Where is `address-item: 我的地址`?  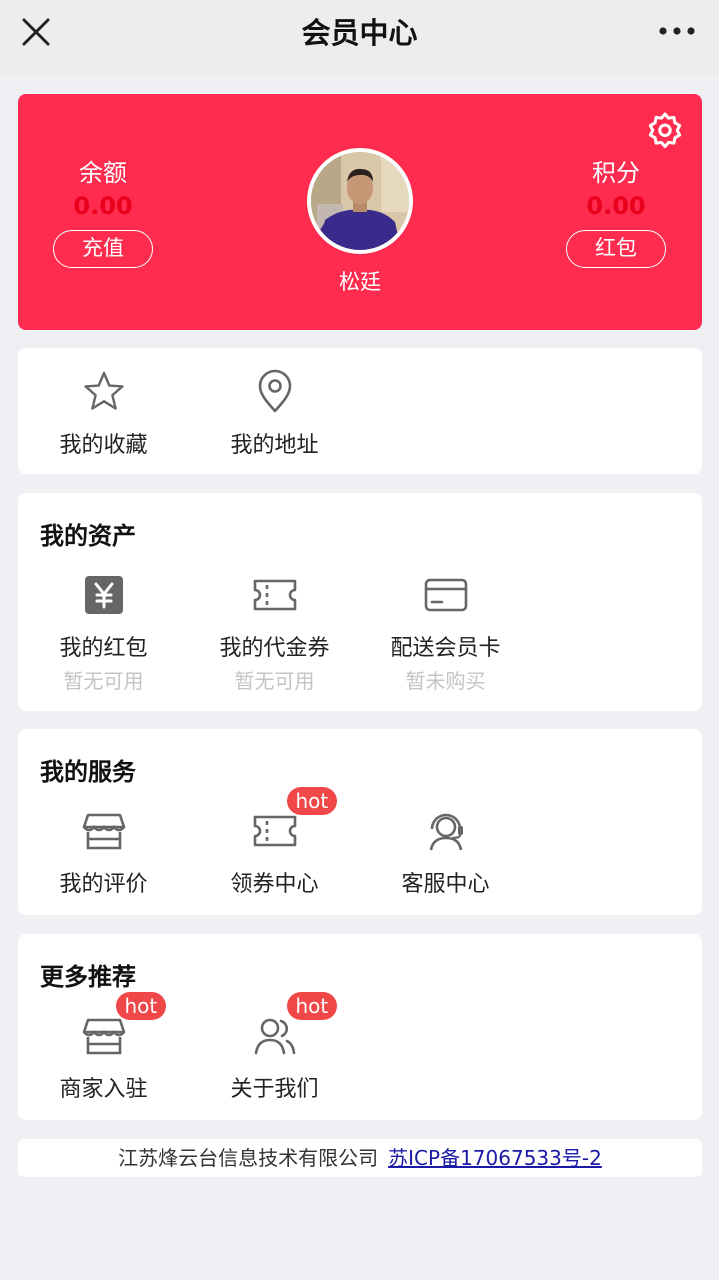
address-item: 我的地址 is located at coordinates (274, 415).